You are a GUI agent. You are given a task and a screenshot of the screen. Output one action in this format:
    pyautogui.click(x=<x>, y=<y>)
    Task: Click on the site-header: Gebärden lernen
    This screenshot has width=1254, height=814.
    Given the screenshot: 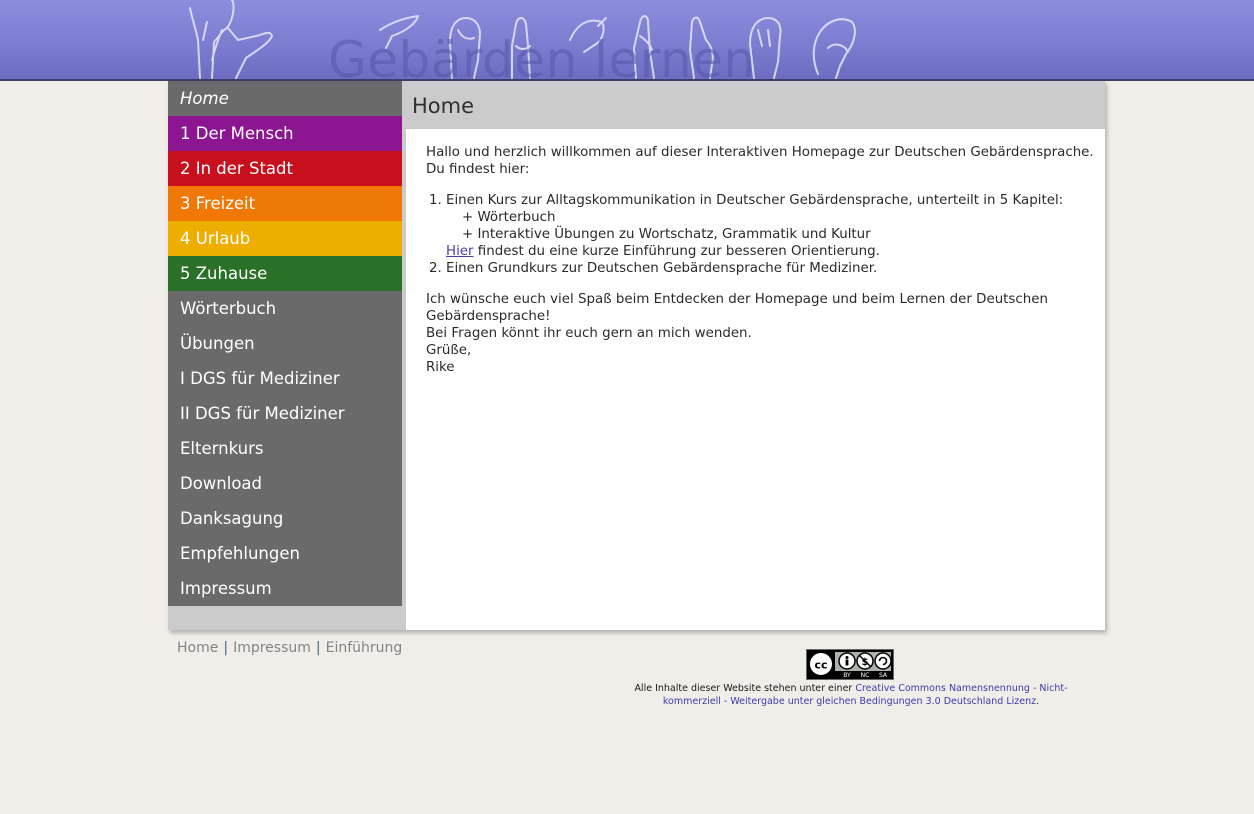 What is the action you would take?
    pyautogui.click(x=627, y=40)
    